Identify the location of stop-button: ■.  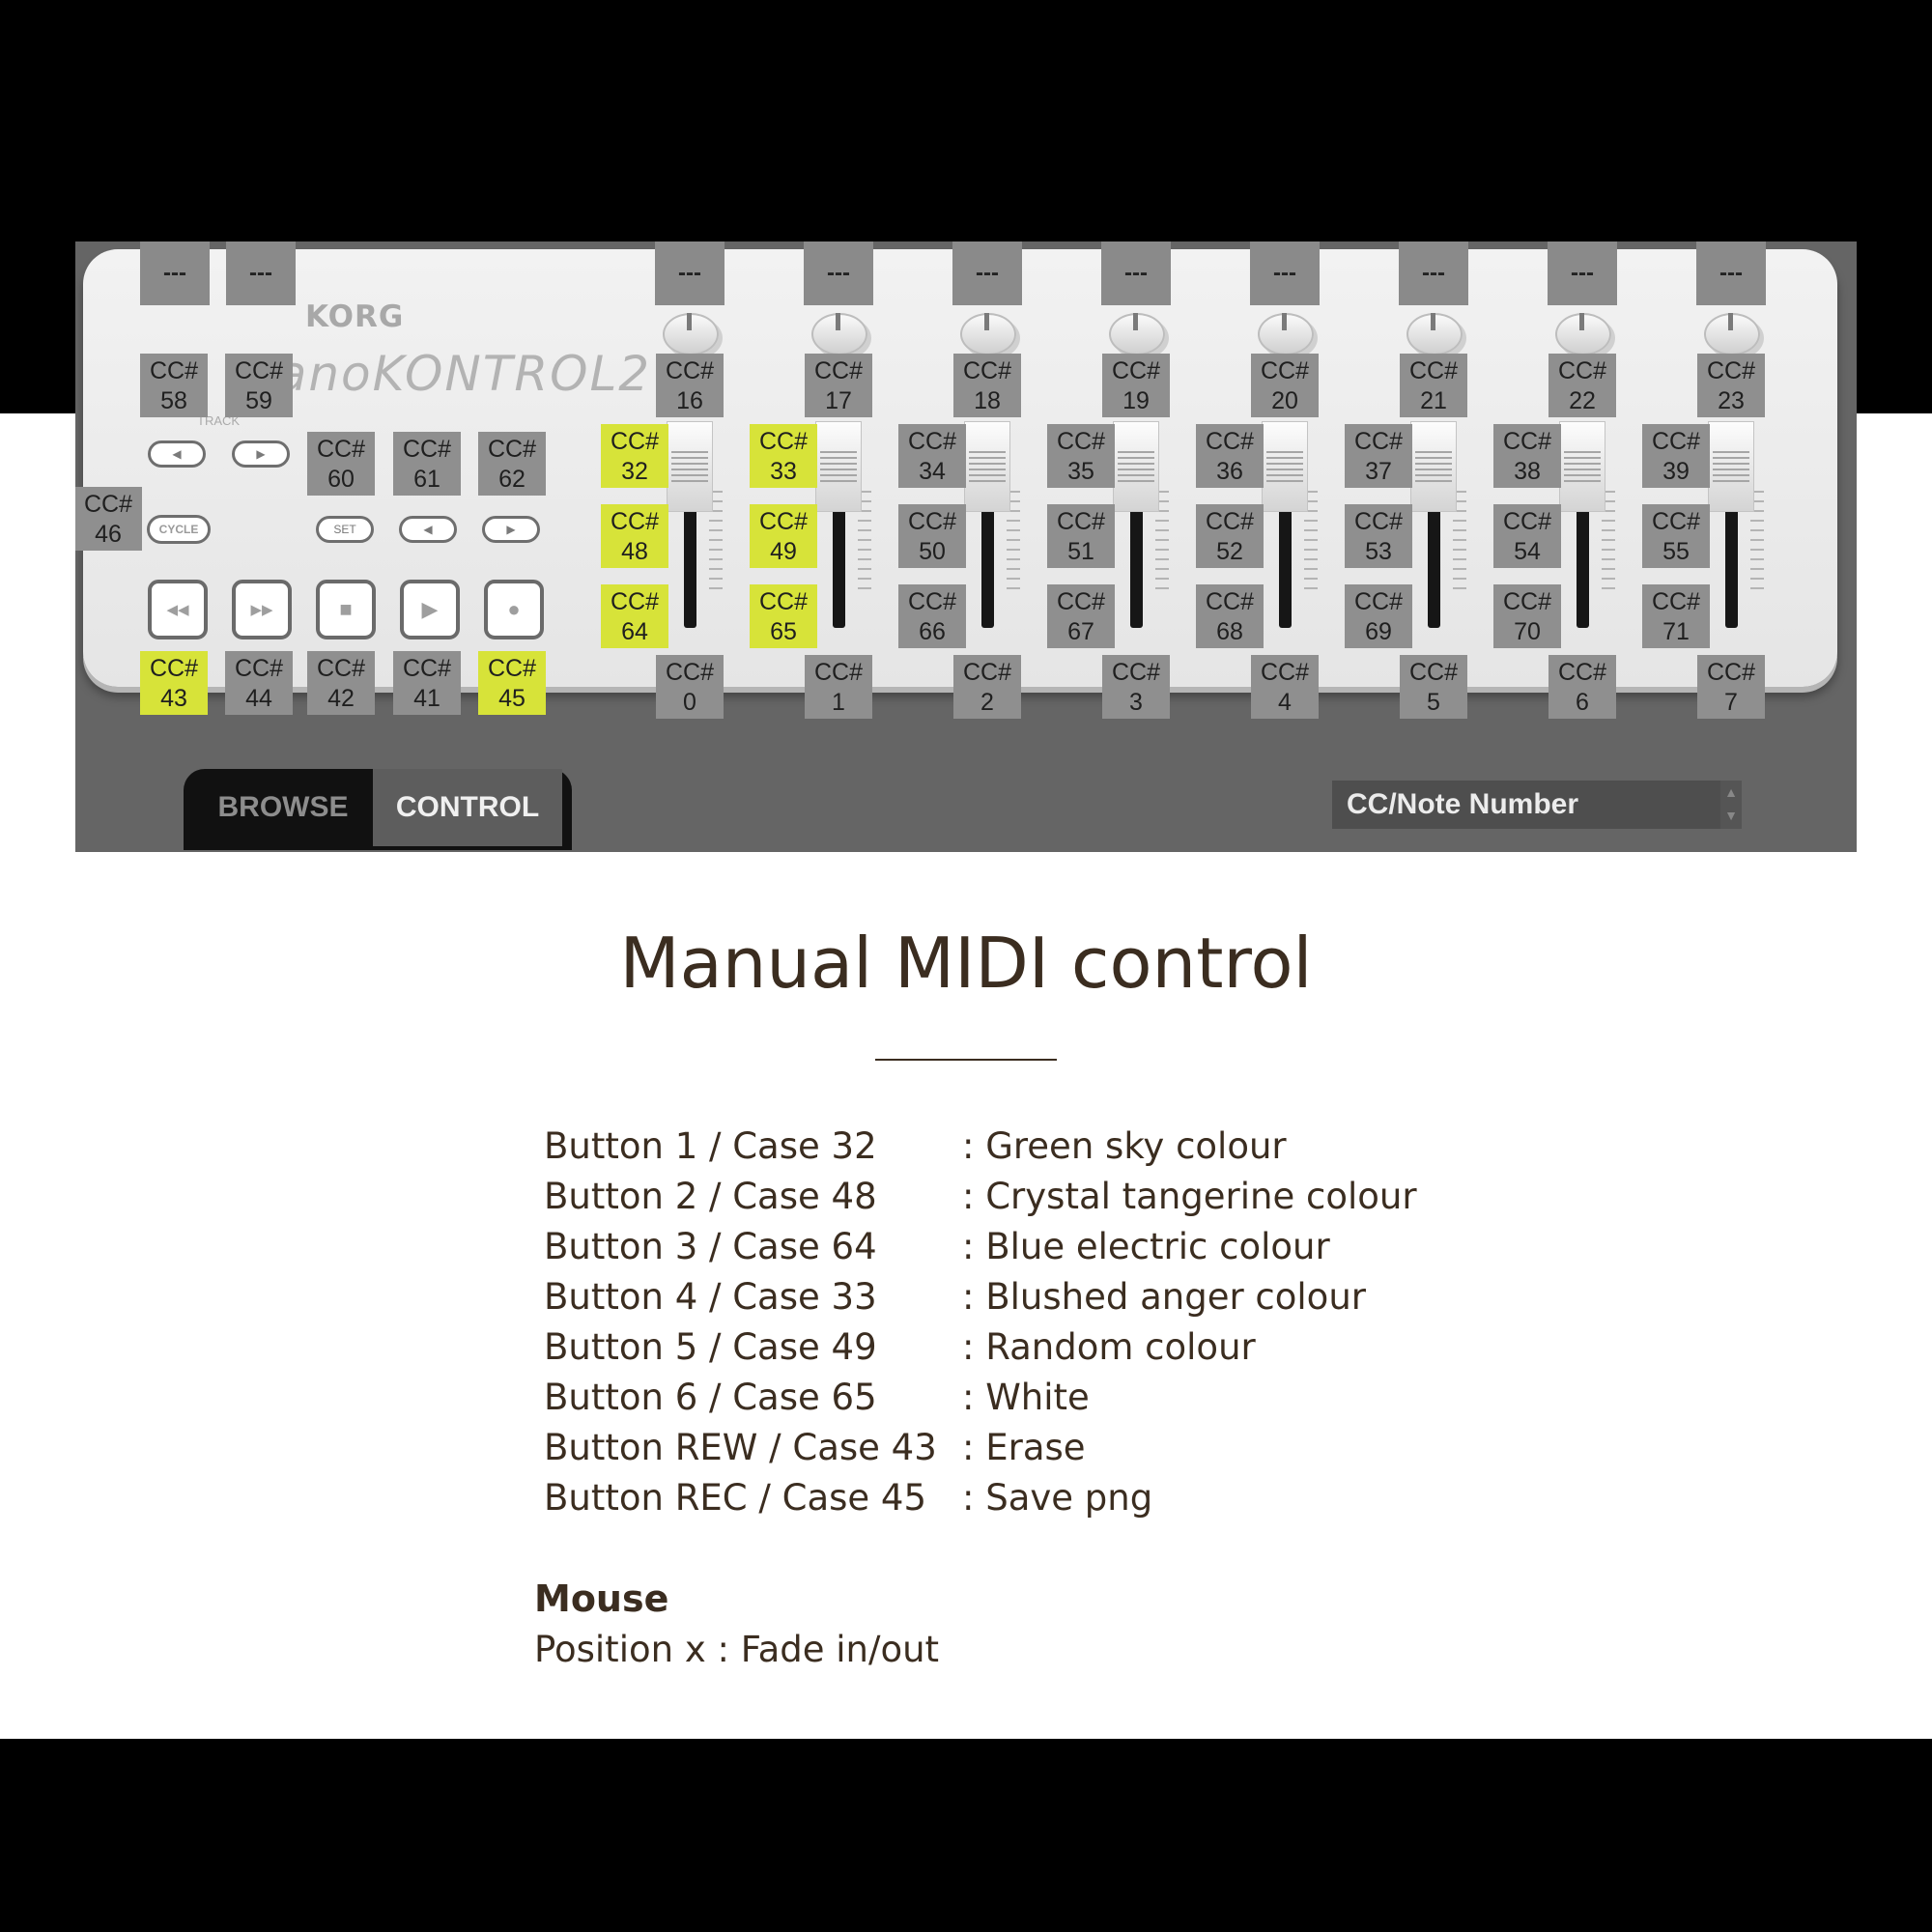
(346, 609).